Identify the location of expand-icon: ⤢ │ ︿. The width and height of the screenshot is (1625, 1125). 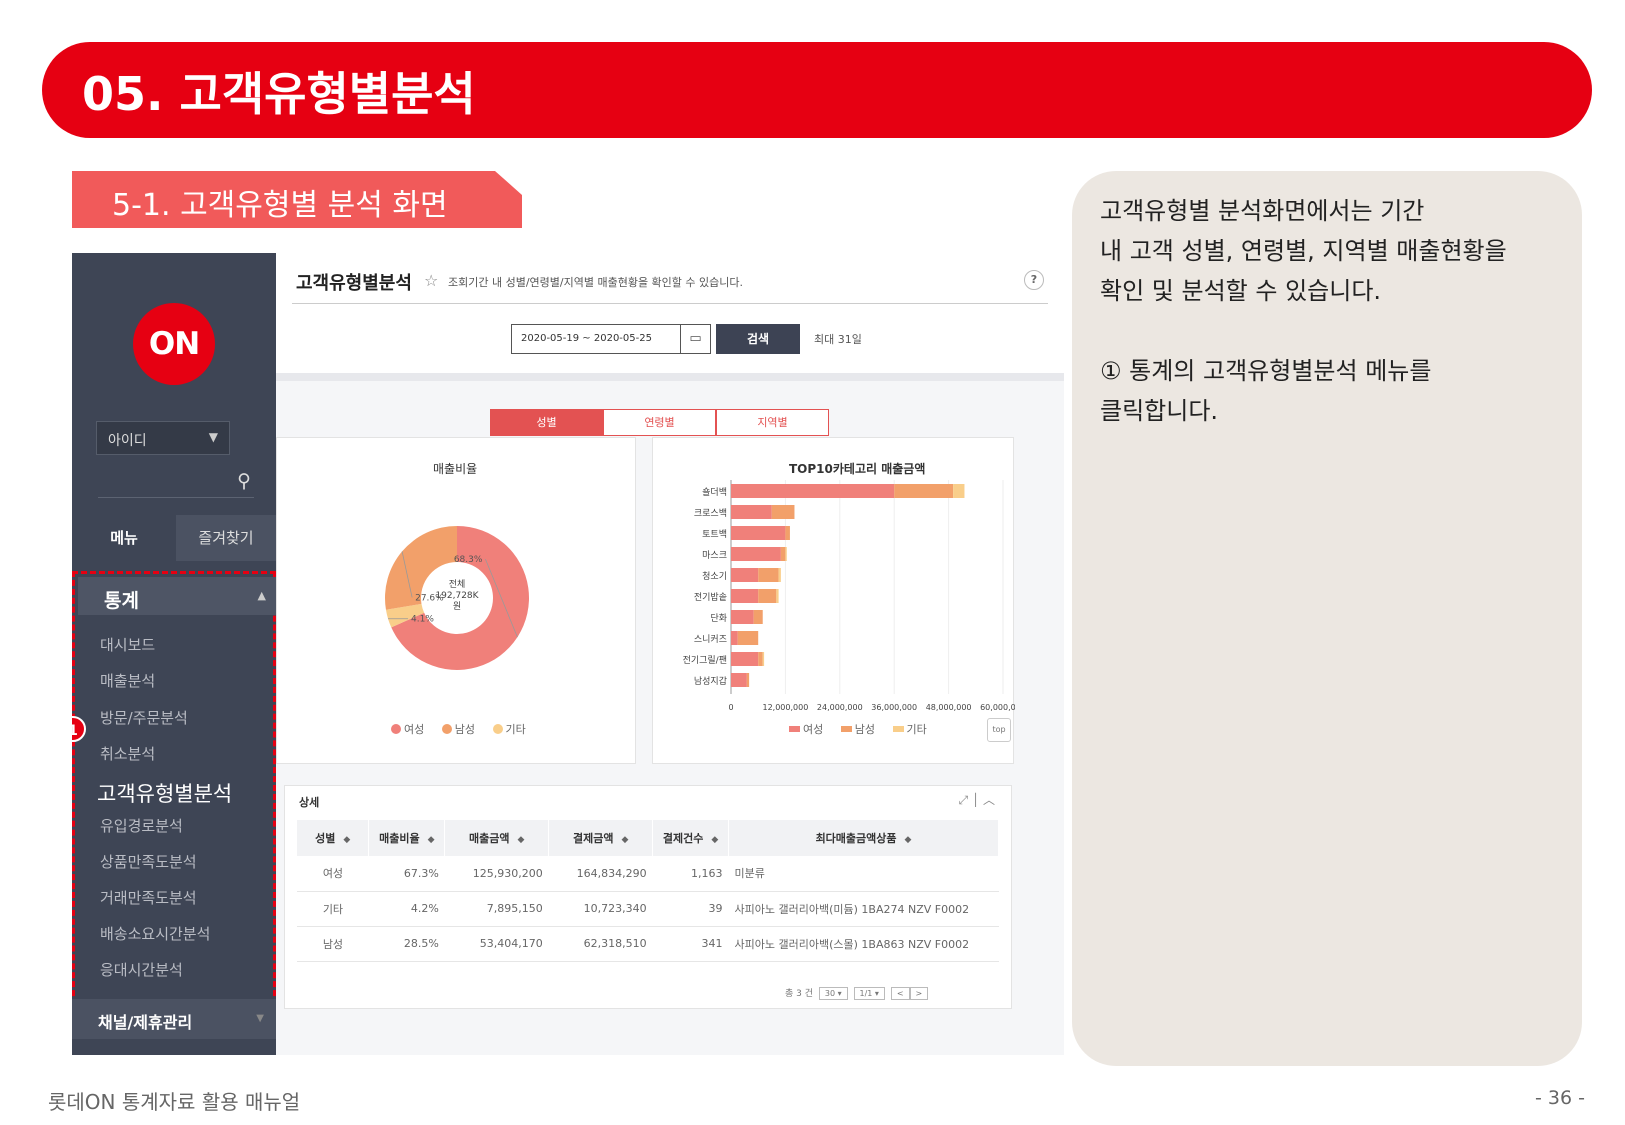
(977, 799).